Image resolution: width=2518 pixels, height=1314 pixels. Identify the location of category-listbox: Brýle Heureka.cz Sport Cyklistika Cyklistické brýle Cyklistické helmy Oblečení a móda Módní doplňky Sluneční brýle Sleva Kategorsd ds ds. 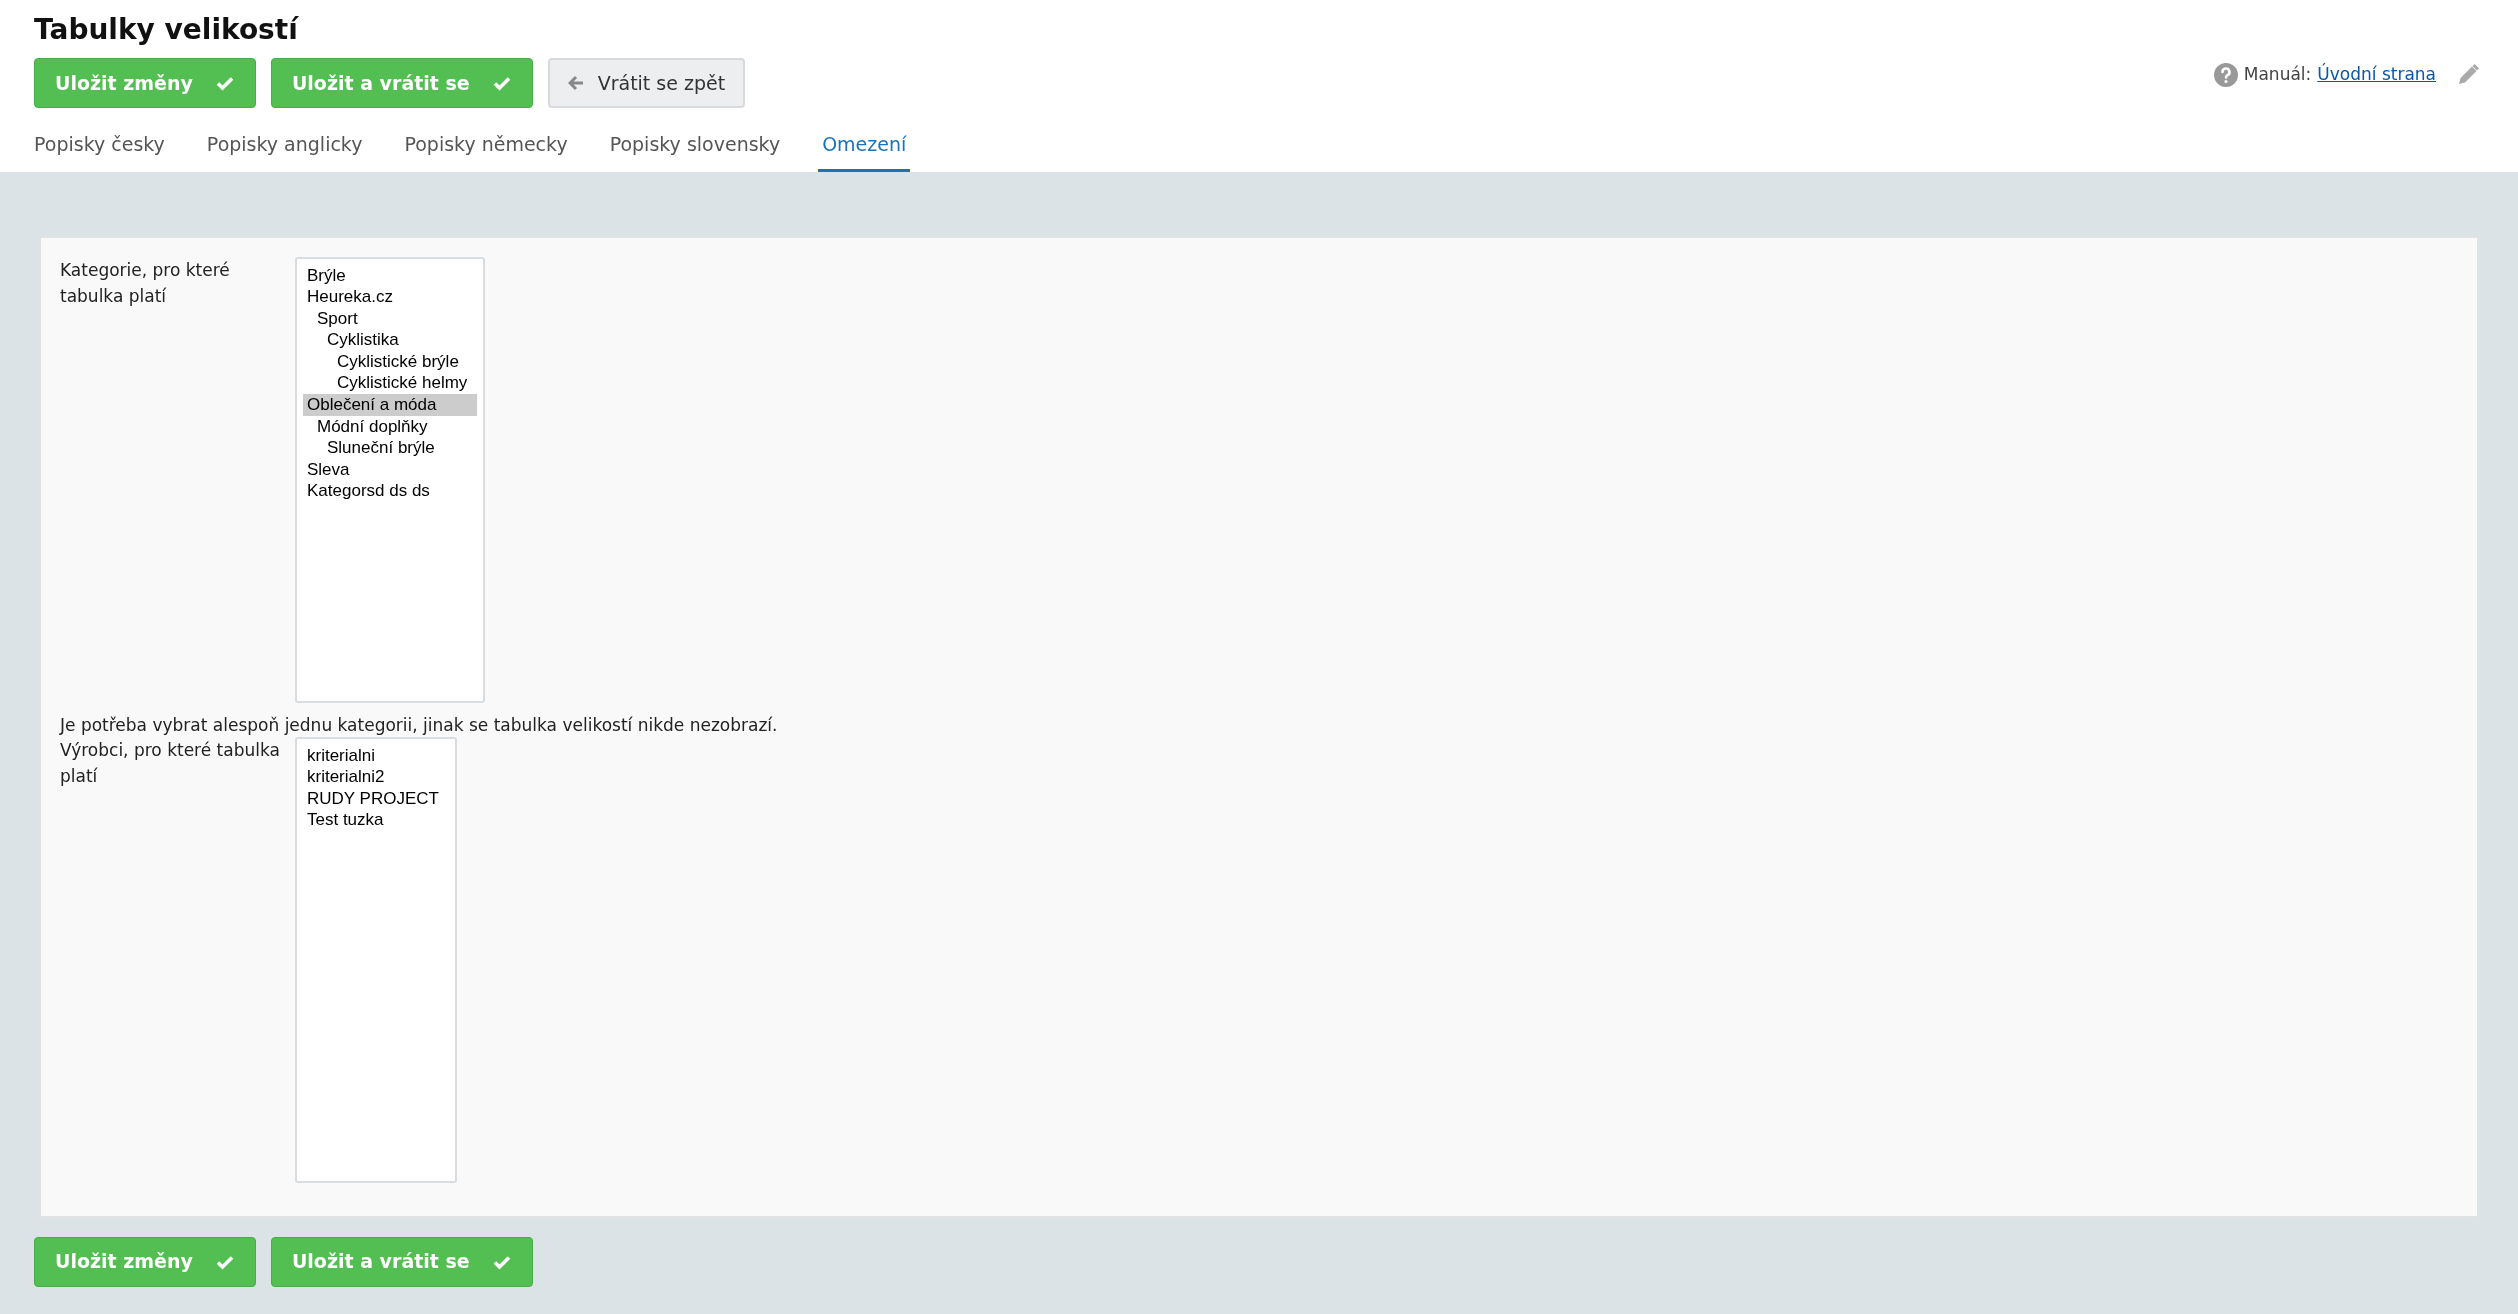
(390, 479).